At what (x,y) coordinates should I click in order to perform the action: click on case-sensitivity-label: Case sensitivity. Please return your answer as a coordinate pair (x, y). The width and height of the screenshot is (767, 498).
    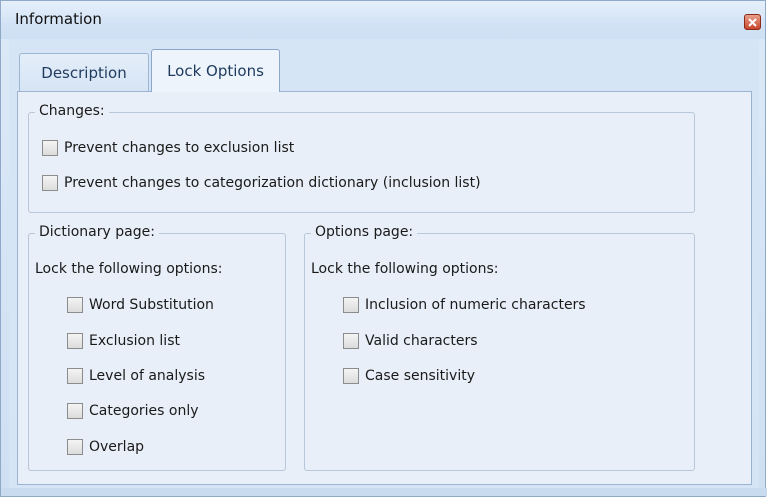
    Looking at the image, I should click on (420, 376).